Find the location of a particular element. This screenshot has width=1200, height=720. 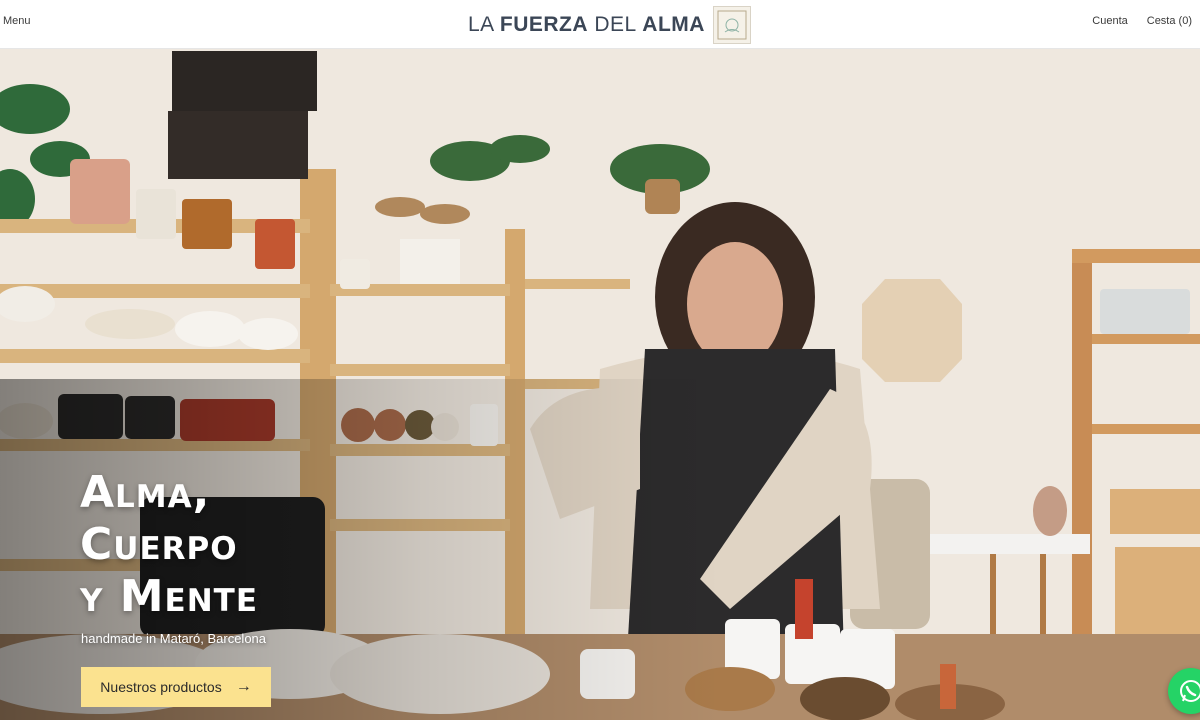

site-header: Menu LA FUERZA DEL ALMA Cuenta Cesta (0) is located at coordinates (600, 24).